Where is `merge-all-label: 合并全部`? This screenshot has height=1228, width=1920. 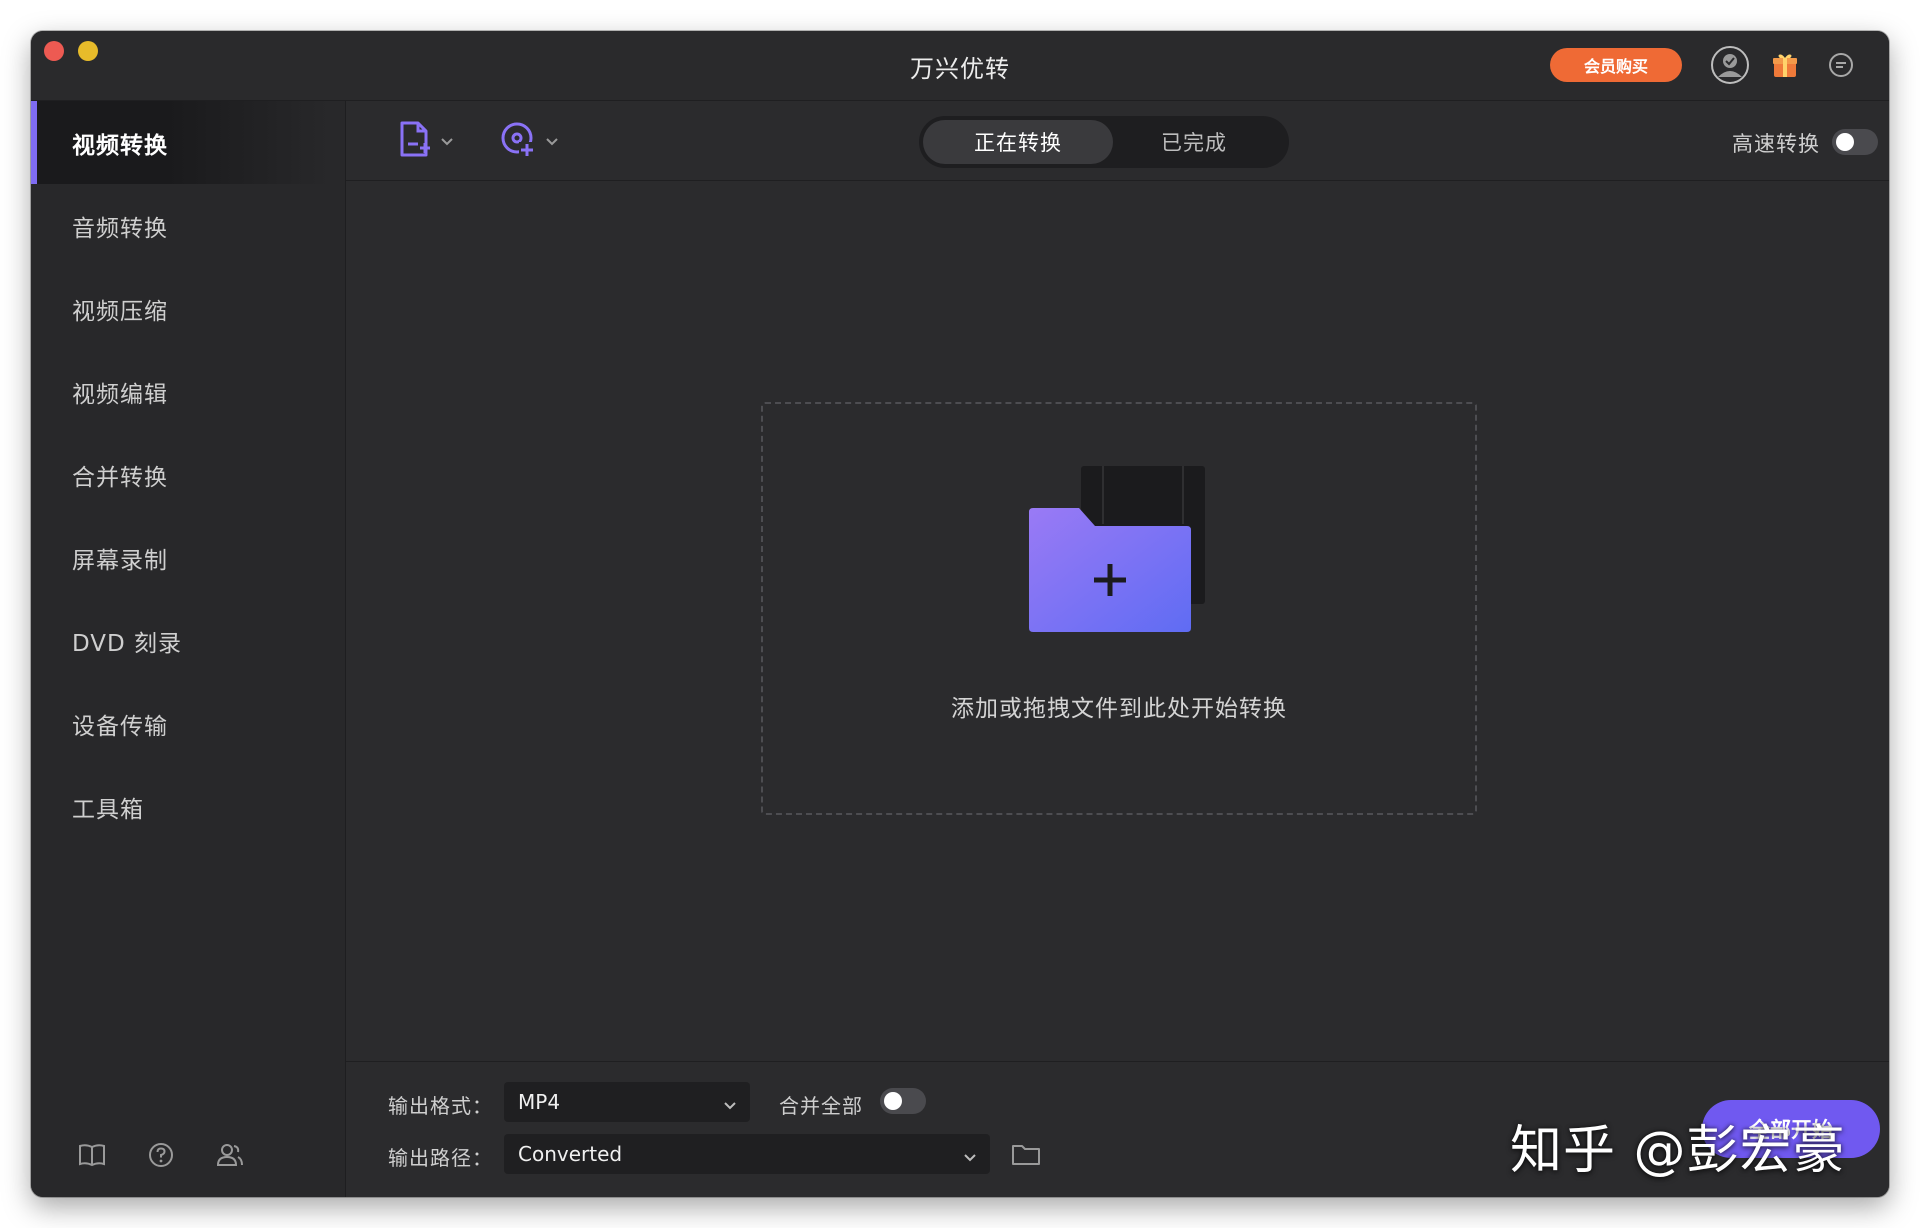 merge-all-label: 合并全部 is located at coordinates (821, 1106).